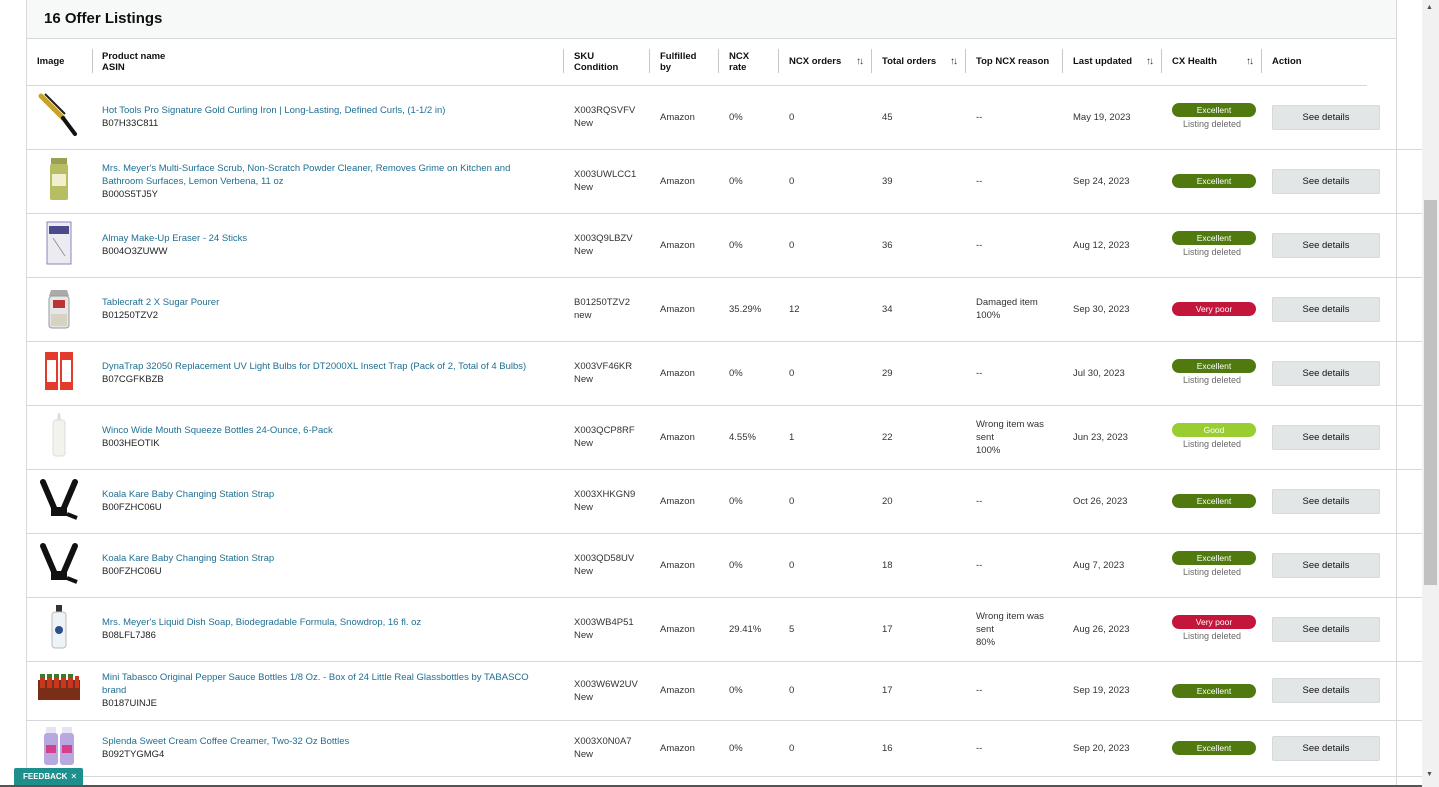  I want to click on asin: B00FZHC06U, so click(132, 507).